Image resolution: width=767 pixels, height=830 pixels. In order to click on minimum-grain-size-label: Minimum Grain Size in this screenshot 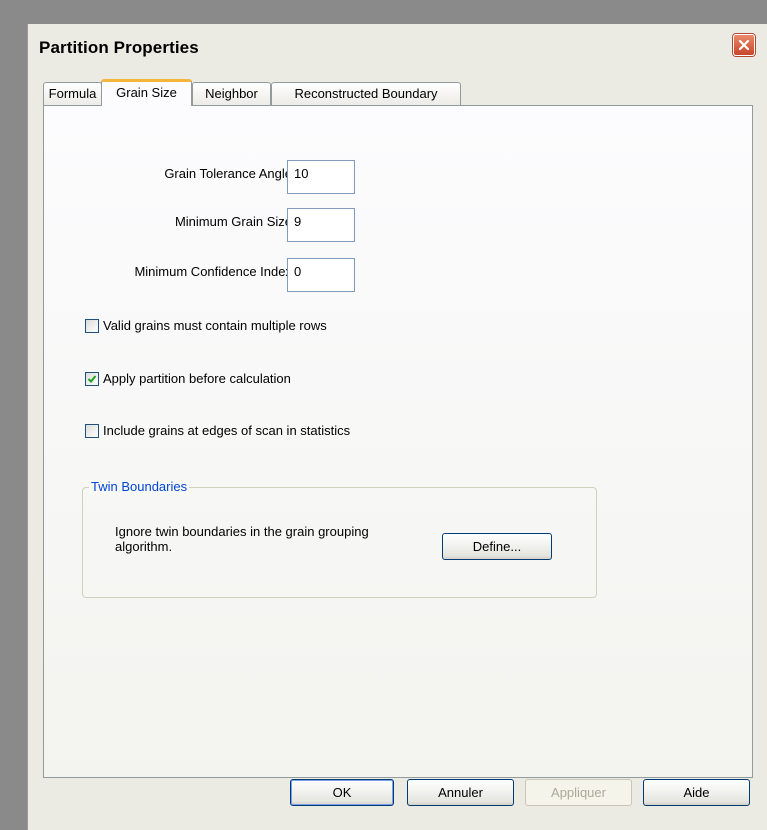, I will do `click(233, 221)`.